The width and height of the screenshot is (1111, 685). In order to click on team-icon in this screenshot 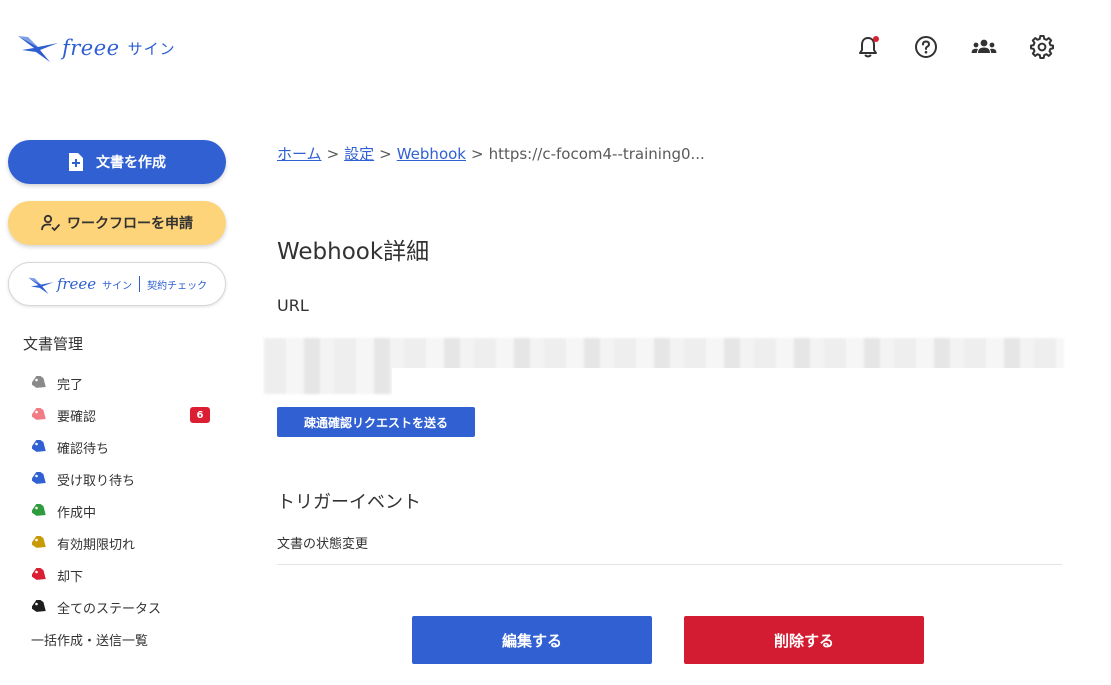, I will do `click(984, 49)`.